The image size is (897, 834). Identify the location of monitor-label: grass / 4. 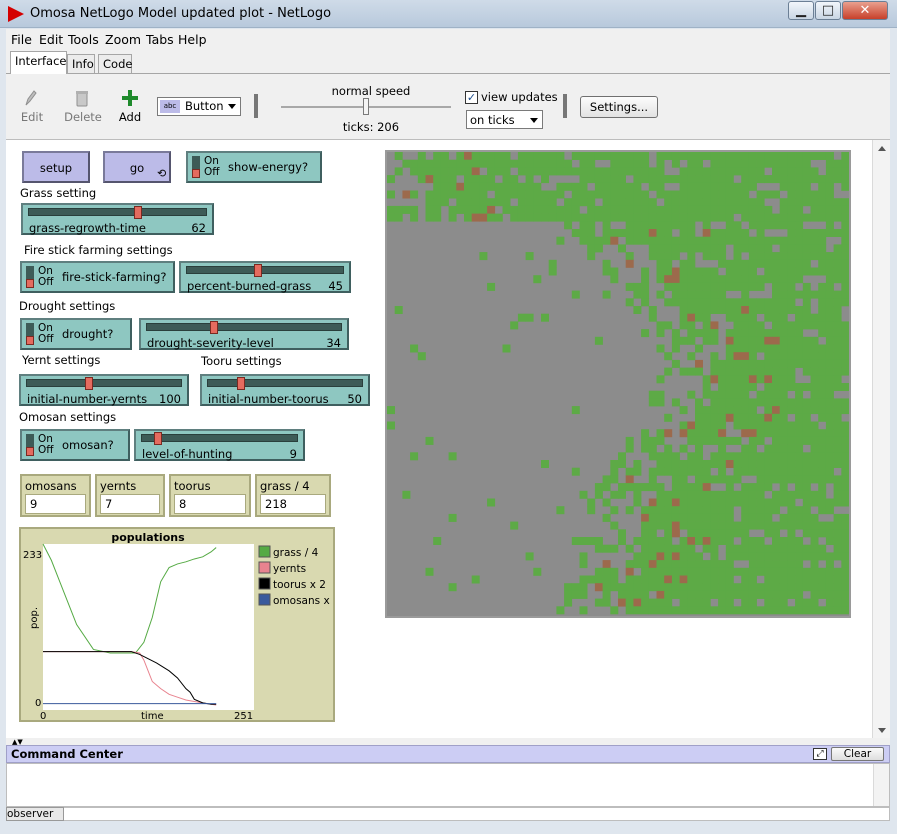
(285, 486).